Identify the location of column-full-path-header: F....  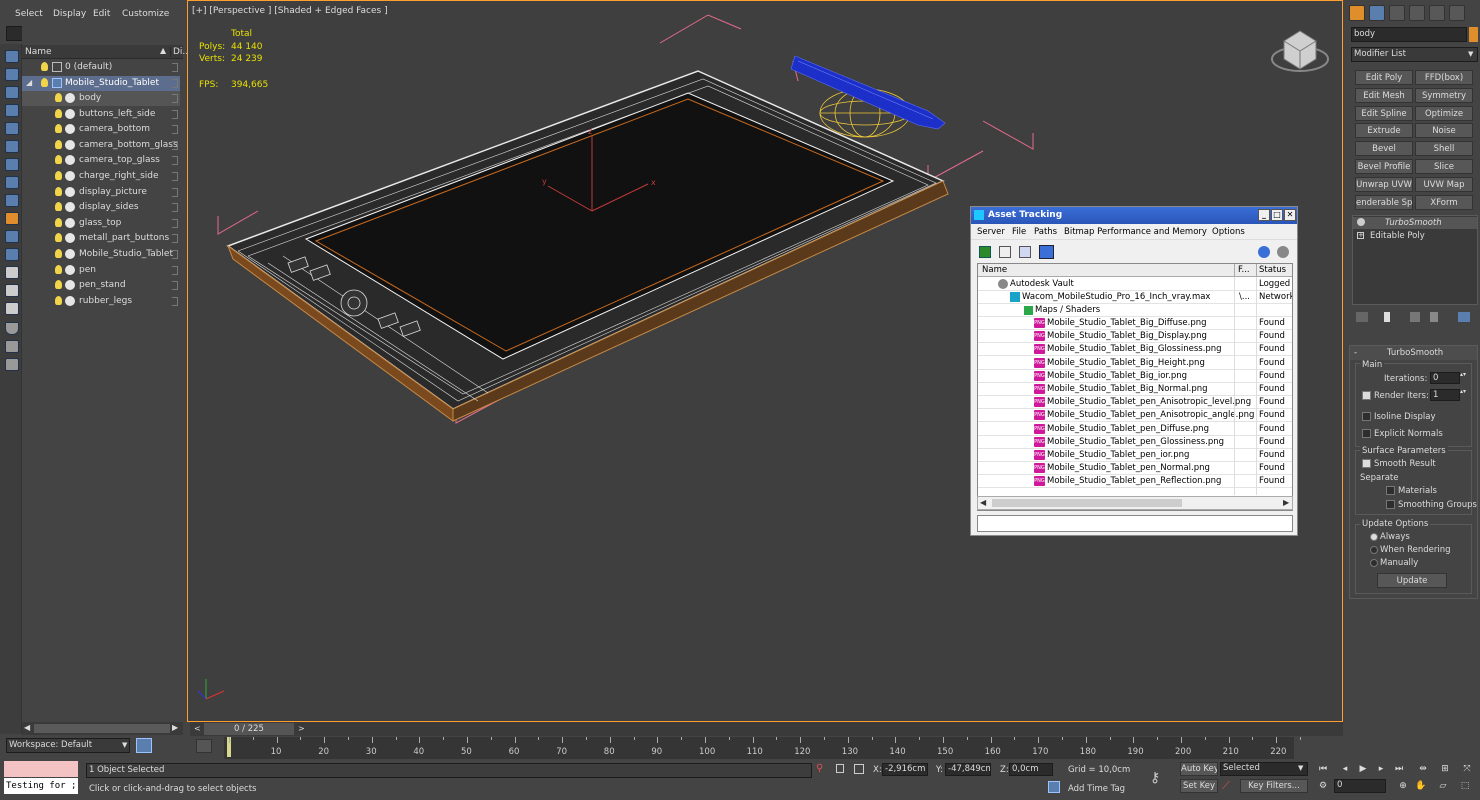
(1244, 270).